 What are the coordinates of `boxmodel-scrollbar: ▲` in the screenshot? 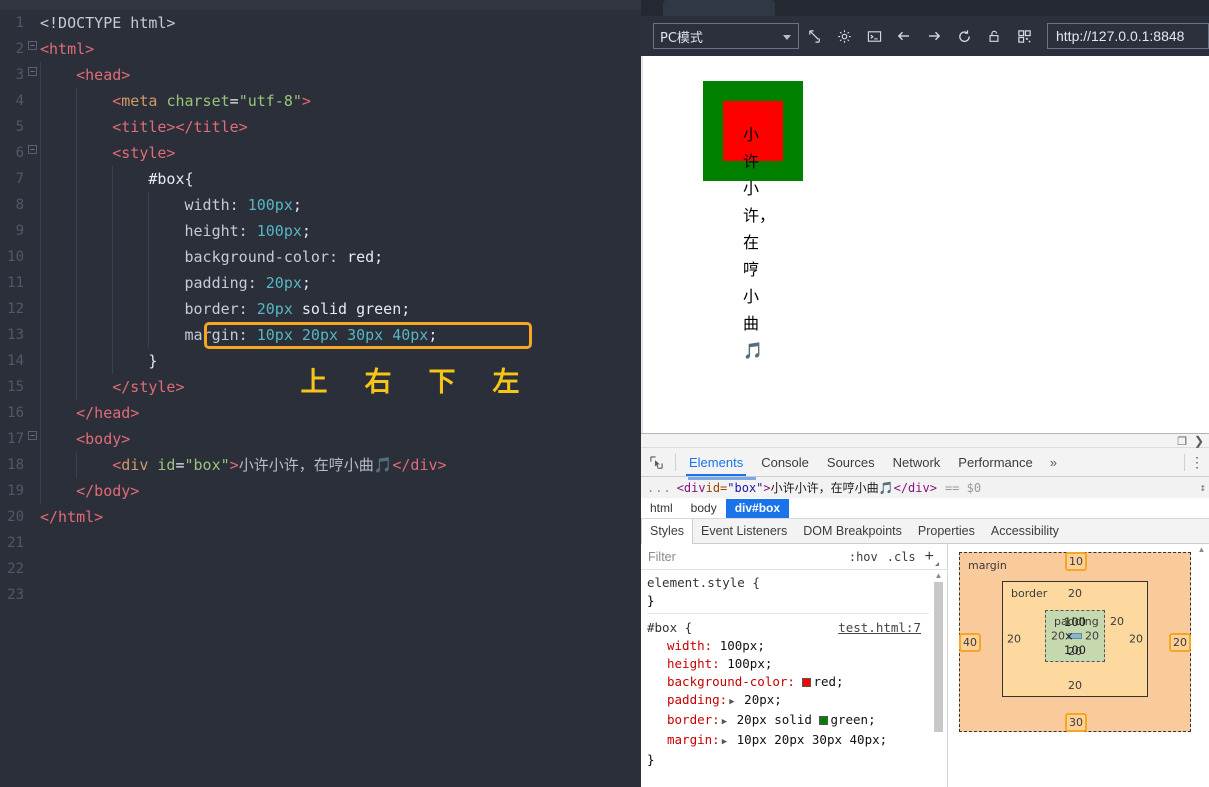 It's located at (1201, 646).